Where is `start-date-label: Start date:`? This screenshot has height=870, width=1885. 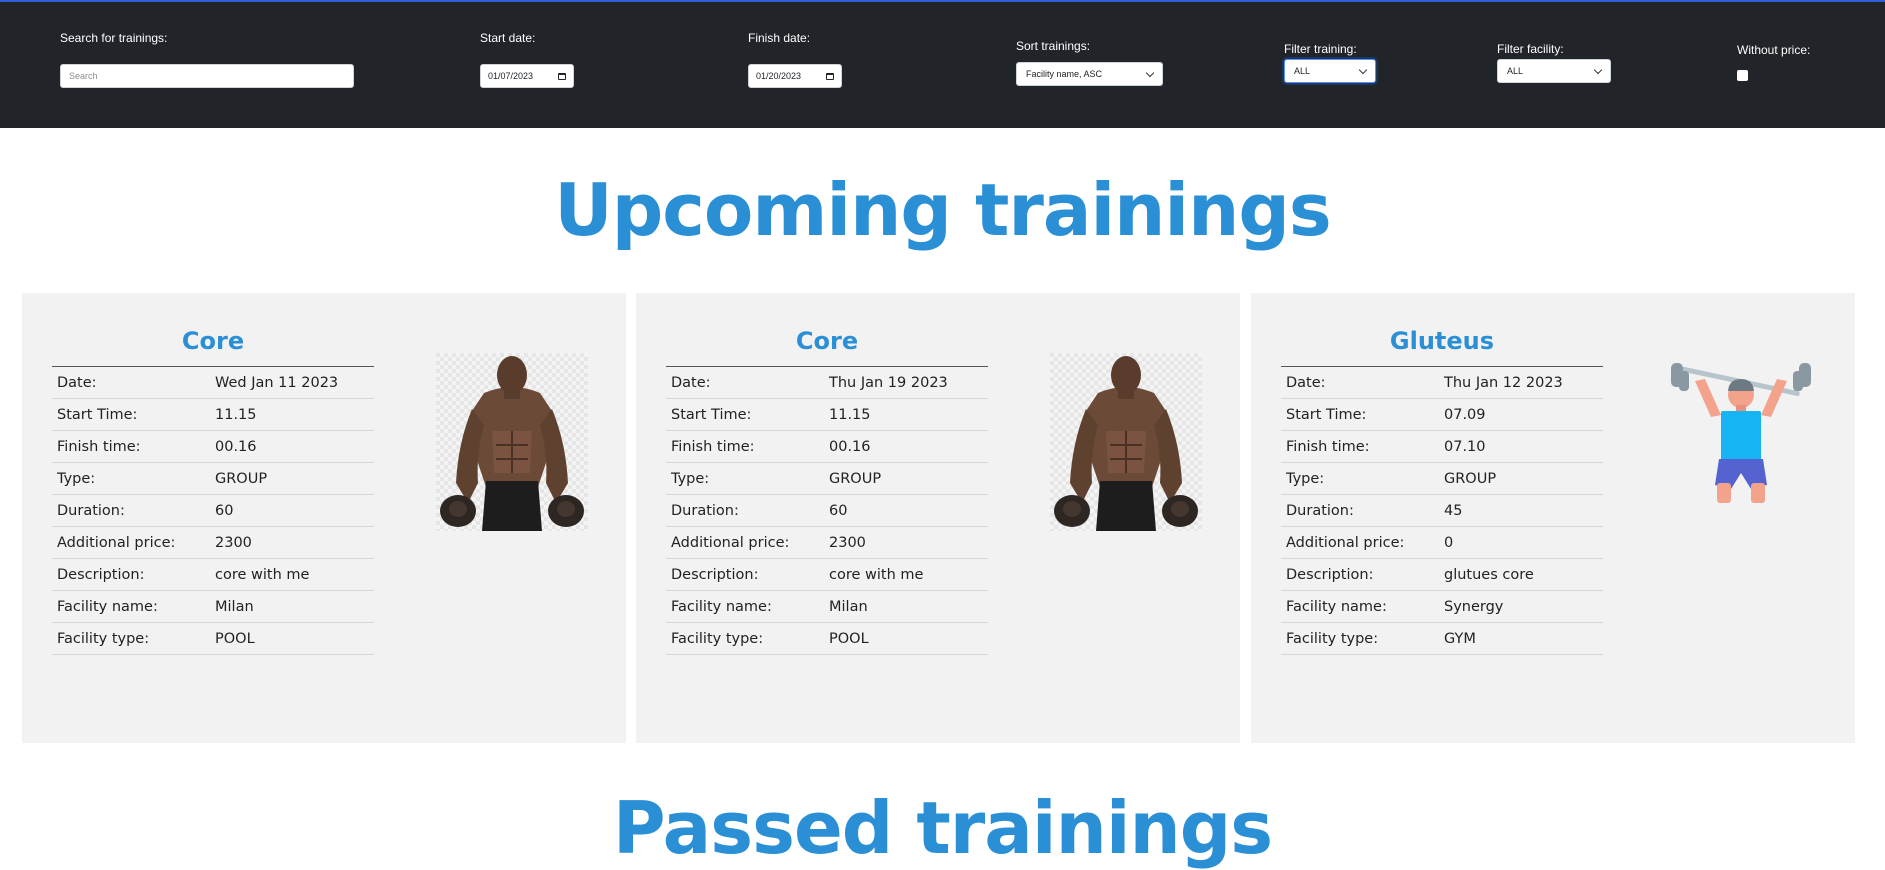 start-date-label: Start date: is located at coordinates (508, 38).